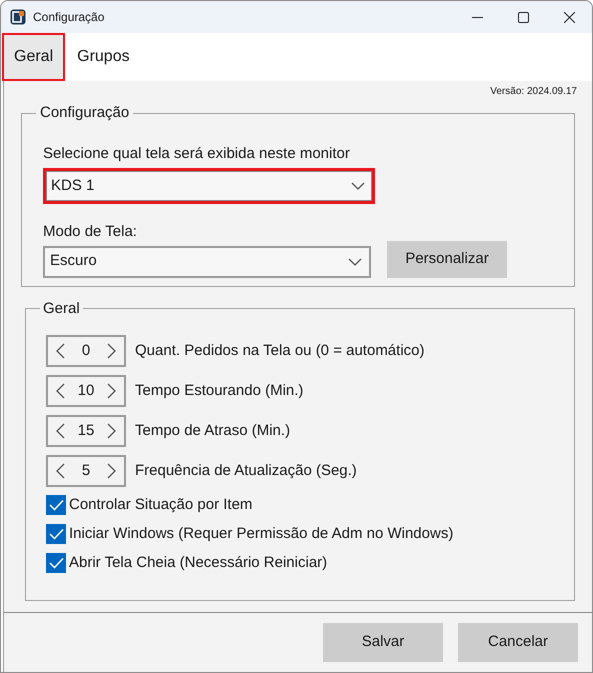 This screenshot has height=673, width=593. I want to click on close-icon, so click(569, 17).